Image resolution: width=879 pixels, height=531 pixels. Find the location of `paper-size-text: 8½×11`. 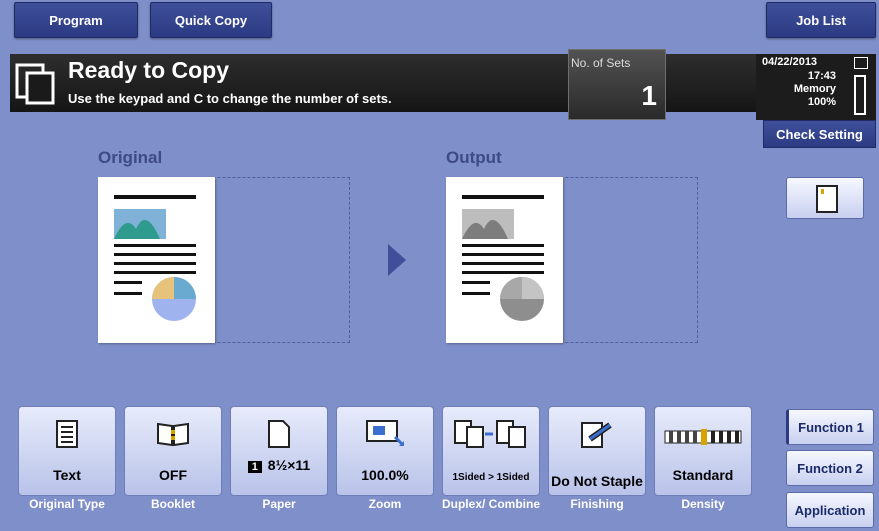

paper-size-text: 8½×11 is located at coordinates (289, 465).